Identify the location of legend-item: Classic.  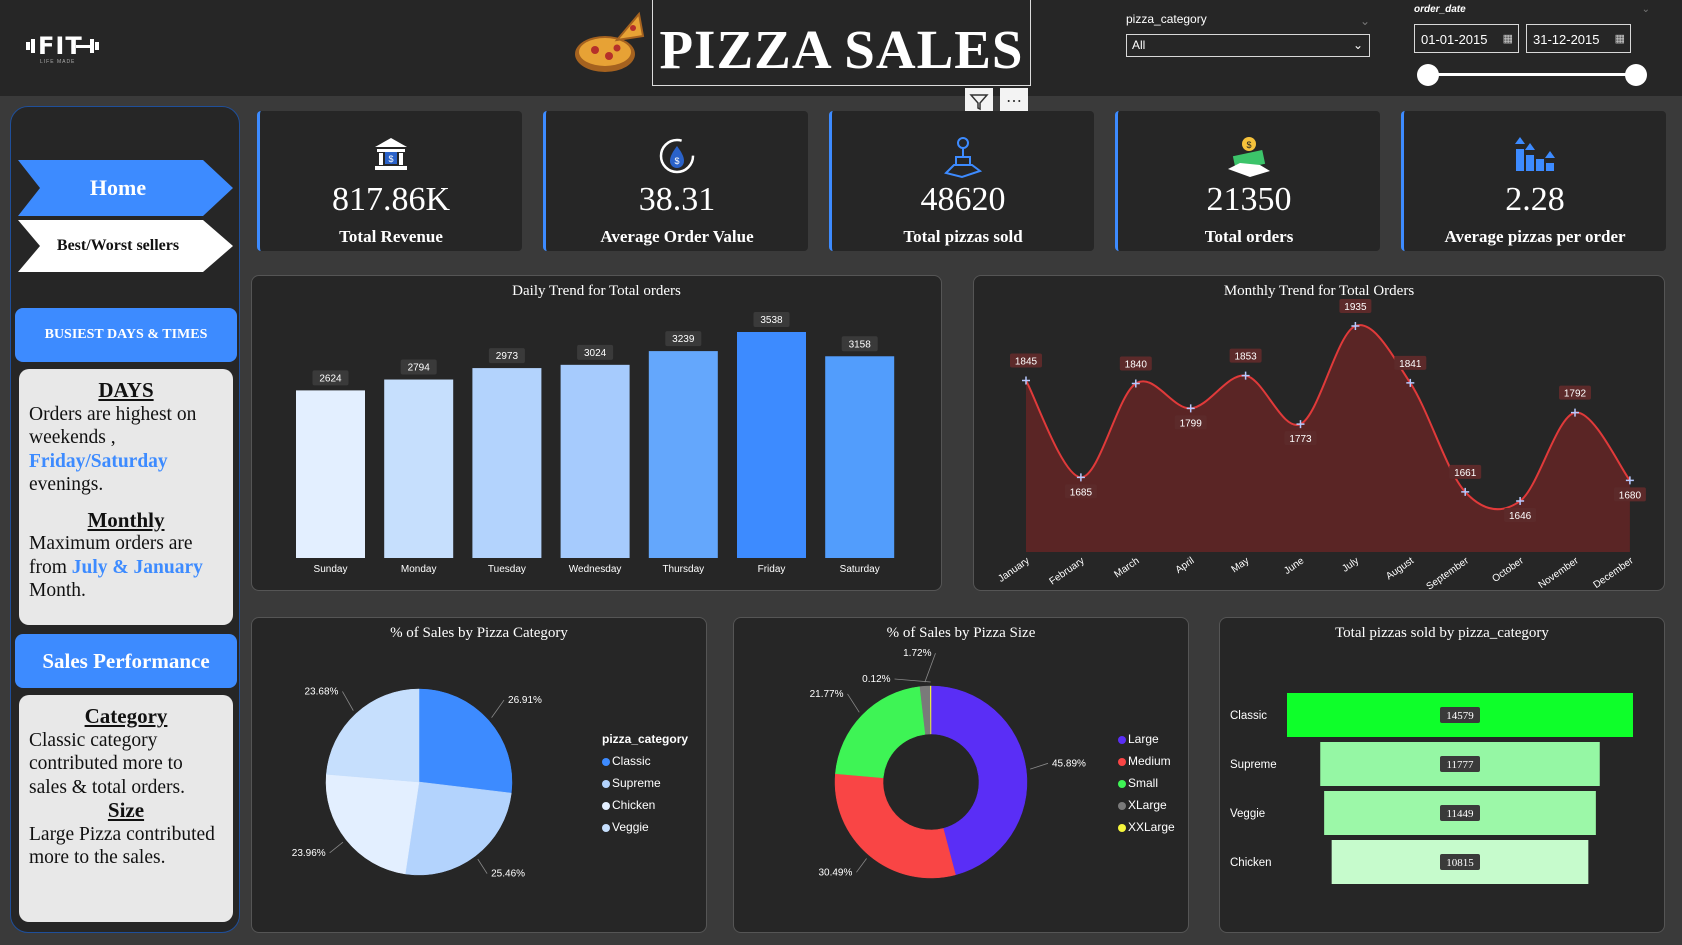
(645, 761).